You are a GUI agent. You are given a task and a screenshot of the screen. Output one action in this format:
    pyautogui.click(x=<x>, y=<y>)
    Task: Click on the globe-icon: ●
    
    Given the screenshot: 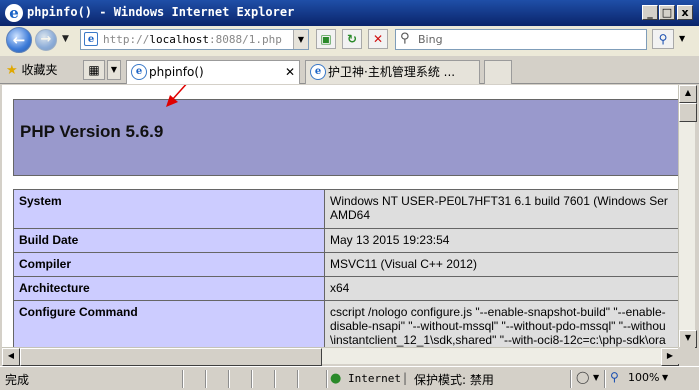 What is the action you would take?
    pyautogui.click(x=336, y=378)
    